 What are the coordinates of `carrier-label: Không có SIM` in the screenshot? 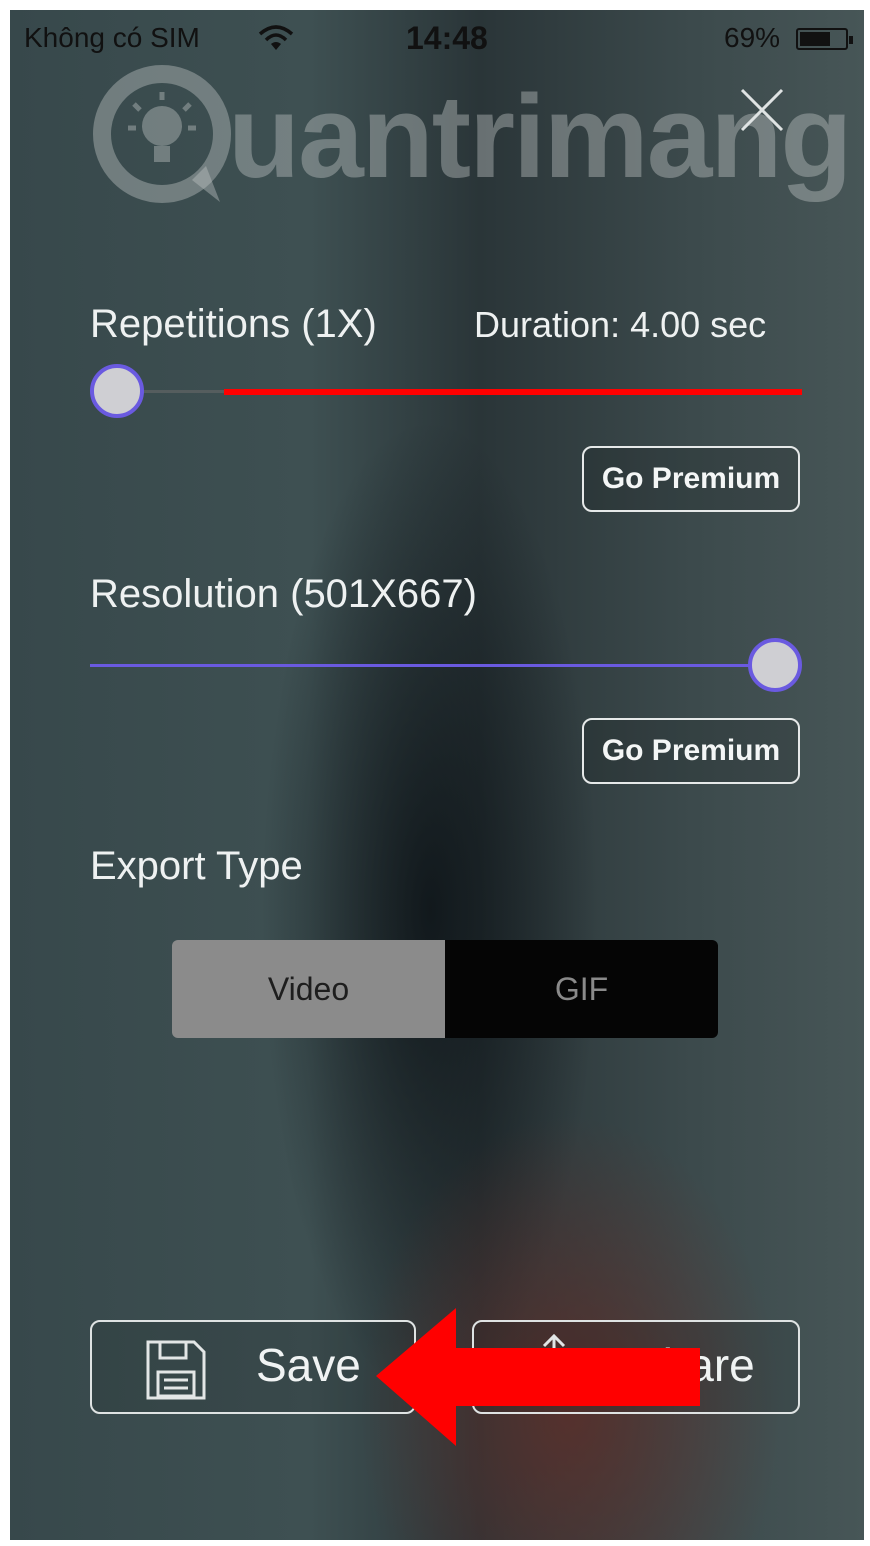 It's located at (112, 37).